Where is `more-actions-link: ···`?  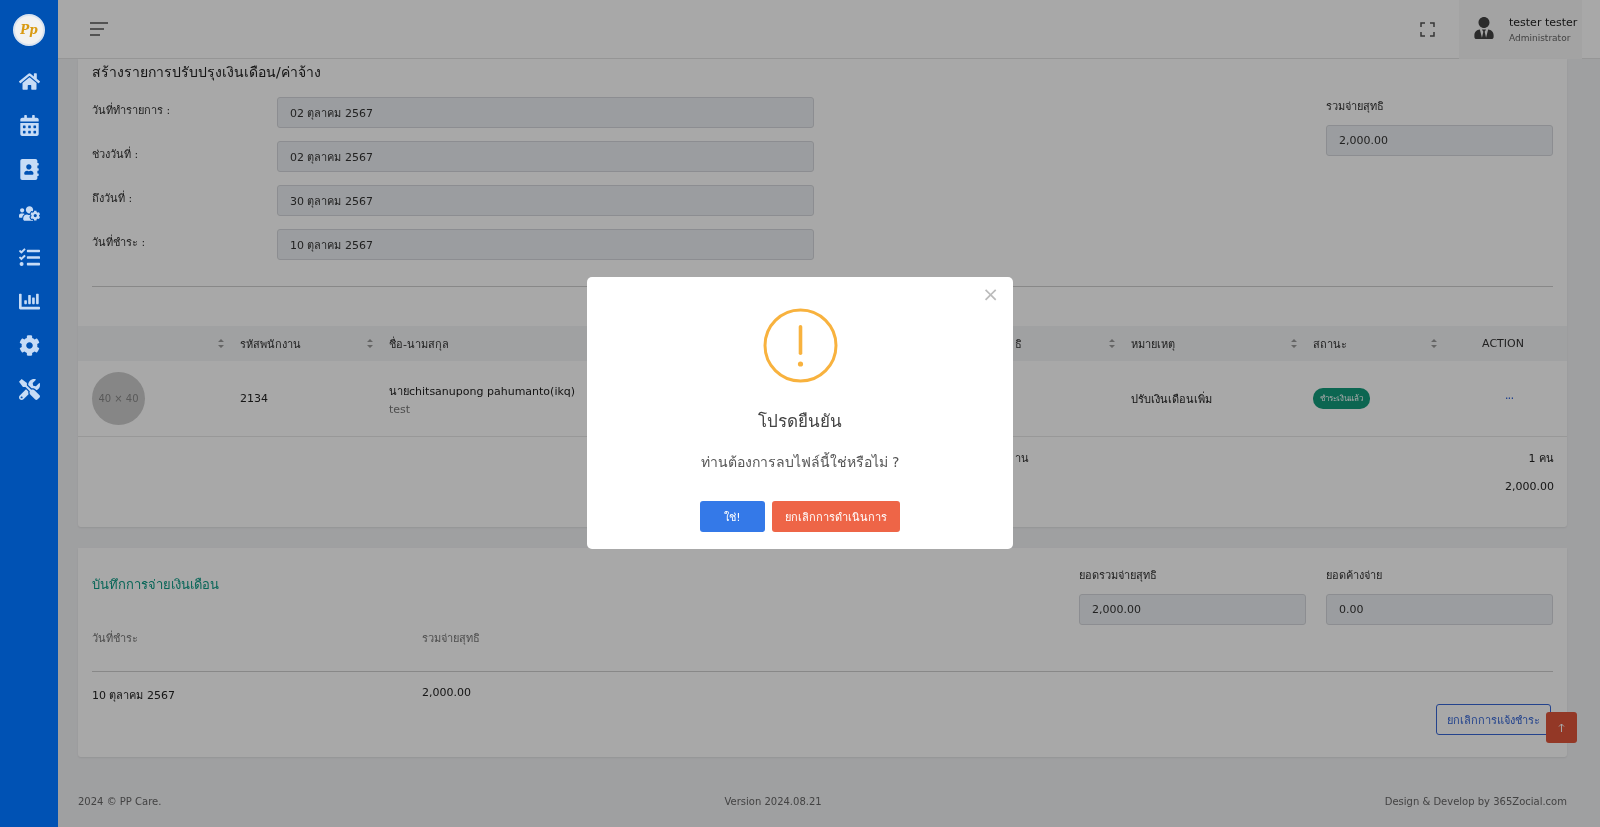 more-actions-link: ··· is located at coordinates (1509, 398).